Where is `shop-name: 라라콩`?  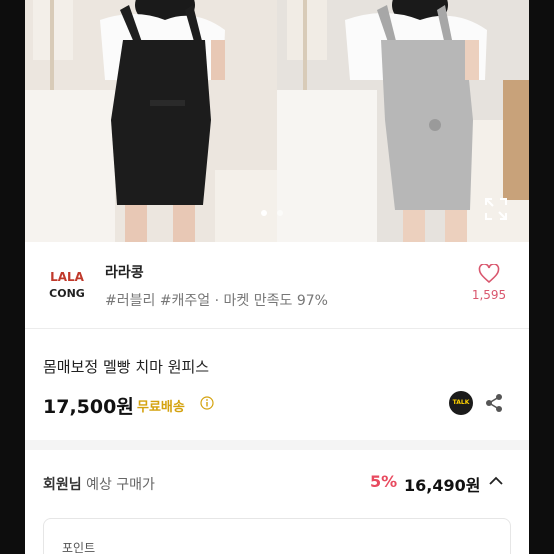
shop-name: 라라콩 is located at coordinates (124, 272).